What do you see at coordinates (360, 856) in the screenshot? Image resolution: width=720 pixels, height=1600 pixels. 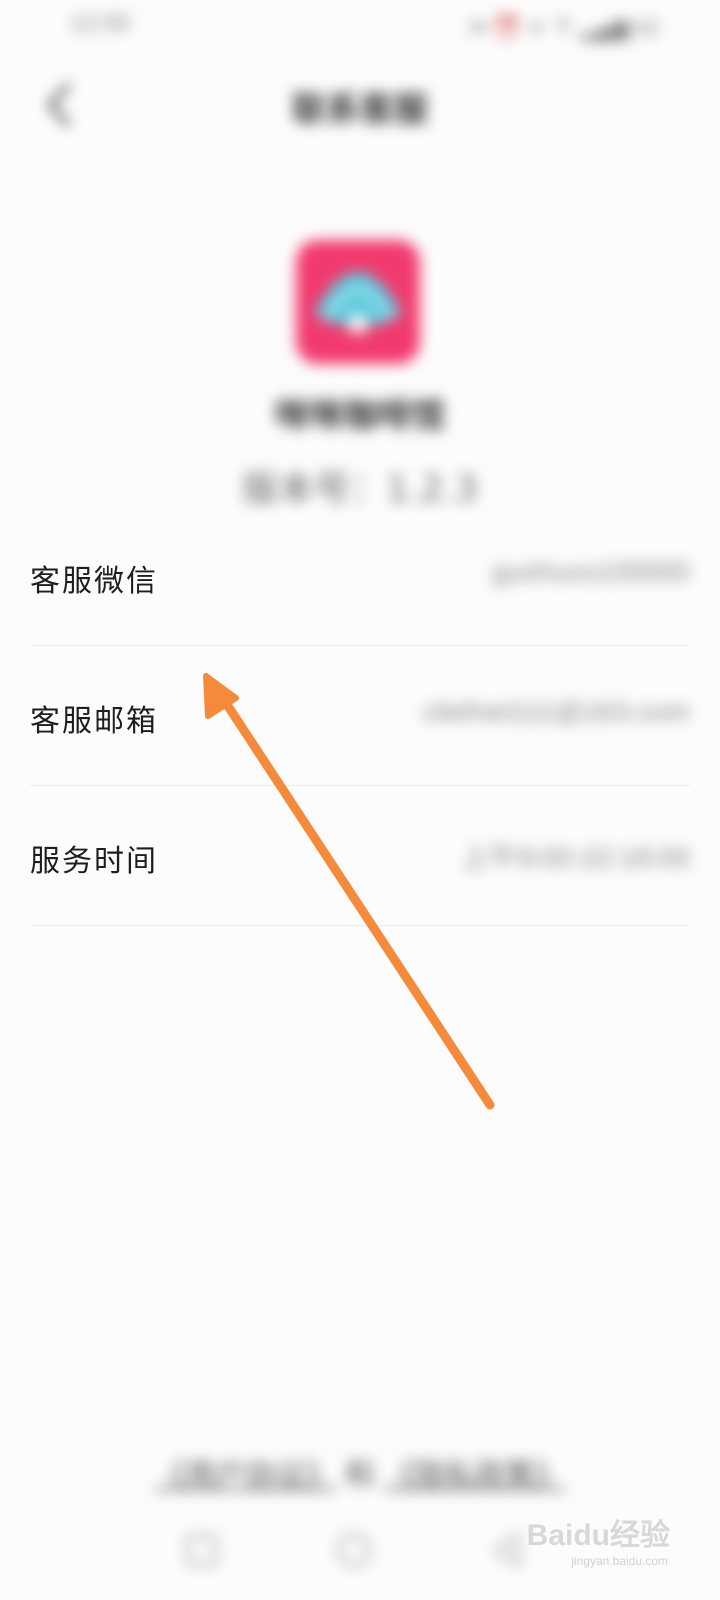 I see `info-row-service-time: 服务时间 上午9:00-22:18:00` at bounding box center [360, 856].